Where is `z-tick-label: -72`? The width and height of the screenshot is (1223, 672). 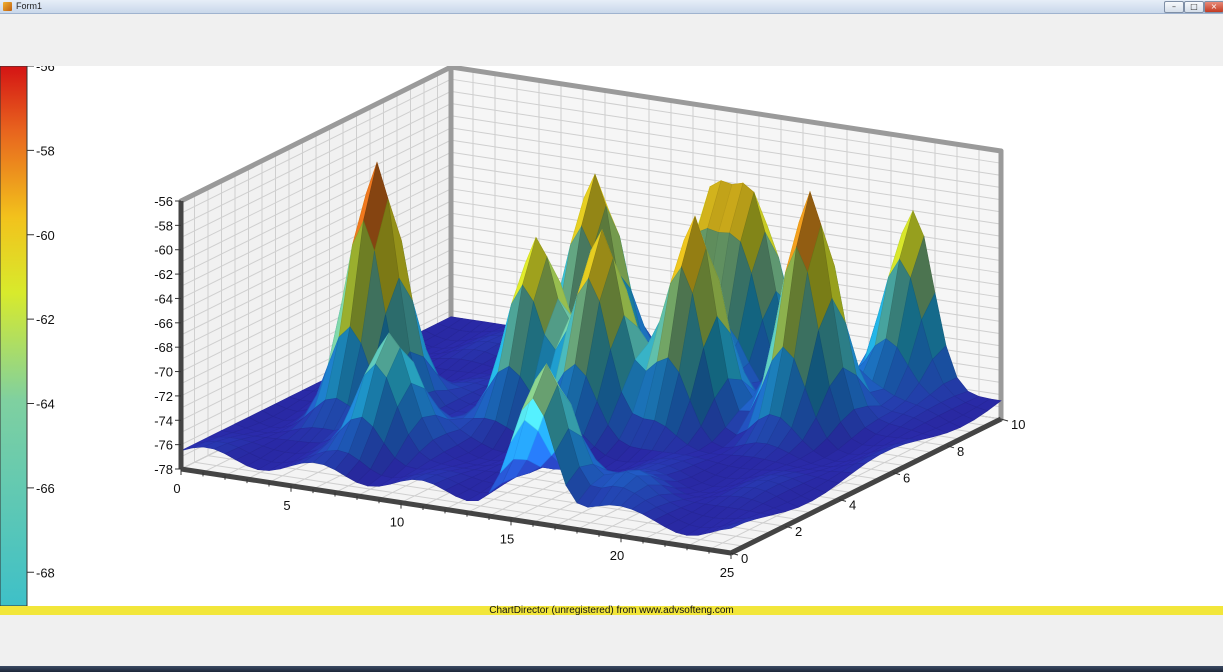 z-tick-label: -72 is located at coordinates (163, 396).